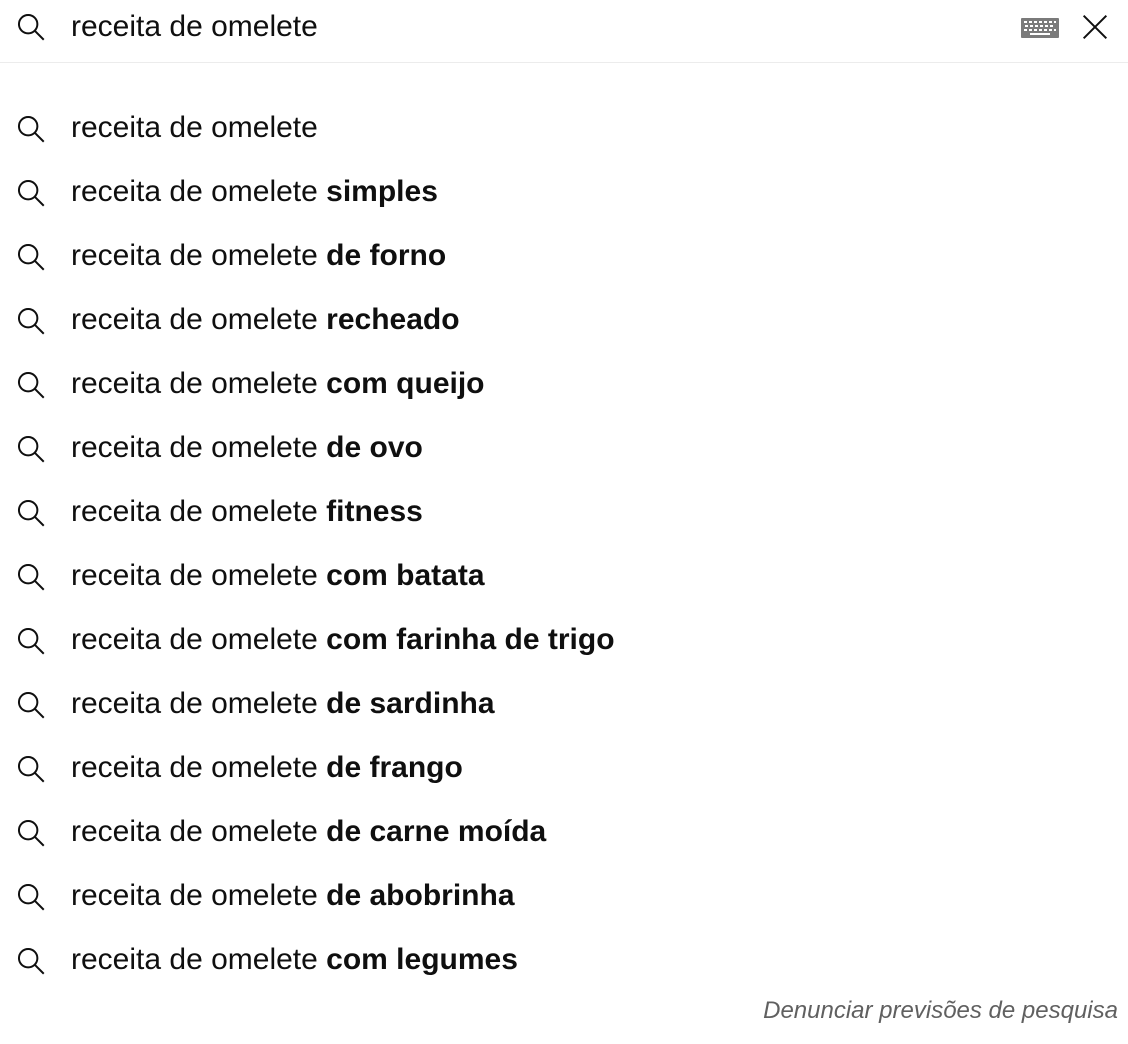  I want to click on suggestion-item: receita de omelete com queijo, so click(564, 384).